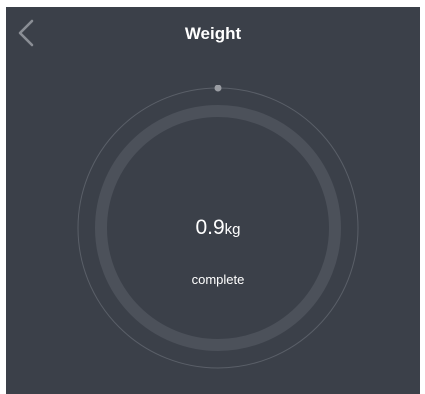  I want to click on header-bar: Weight, so click(213, 33).